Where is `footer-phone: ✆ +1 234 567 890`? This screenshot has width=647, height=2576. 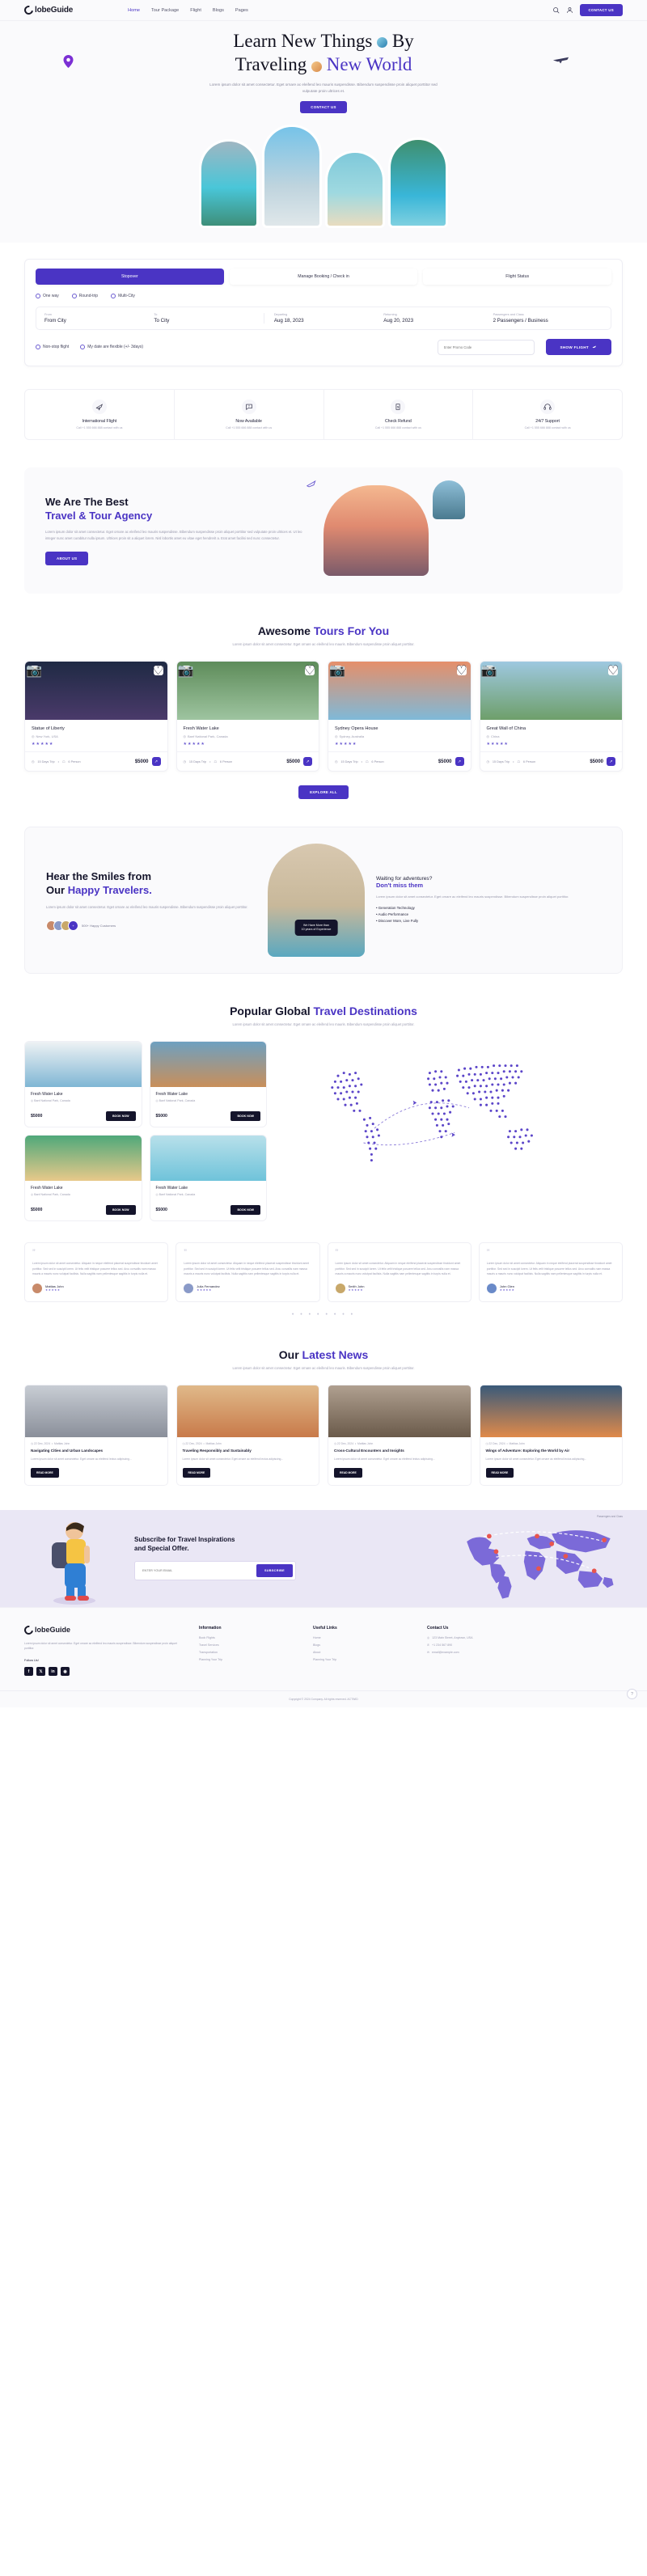
footer-phone: ✆ +1 234 567 890 is located at coordinates (473, 1645).